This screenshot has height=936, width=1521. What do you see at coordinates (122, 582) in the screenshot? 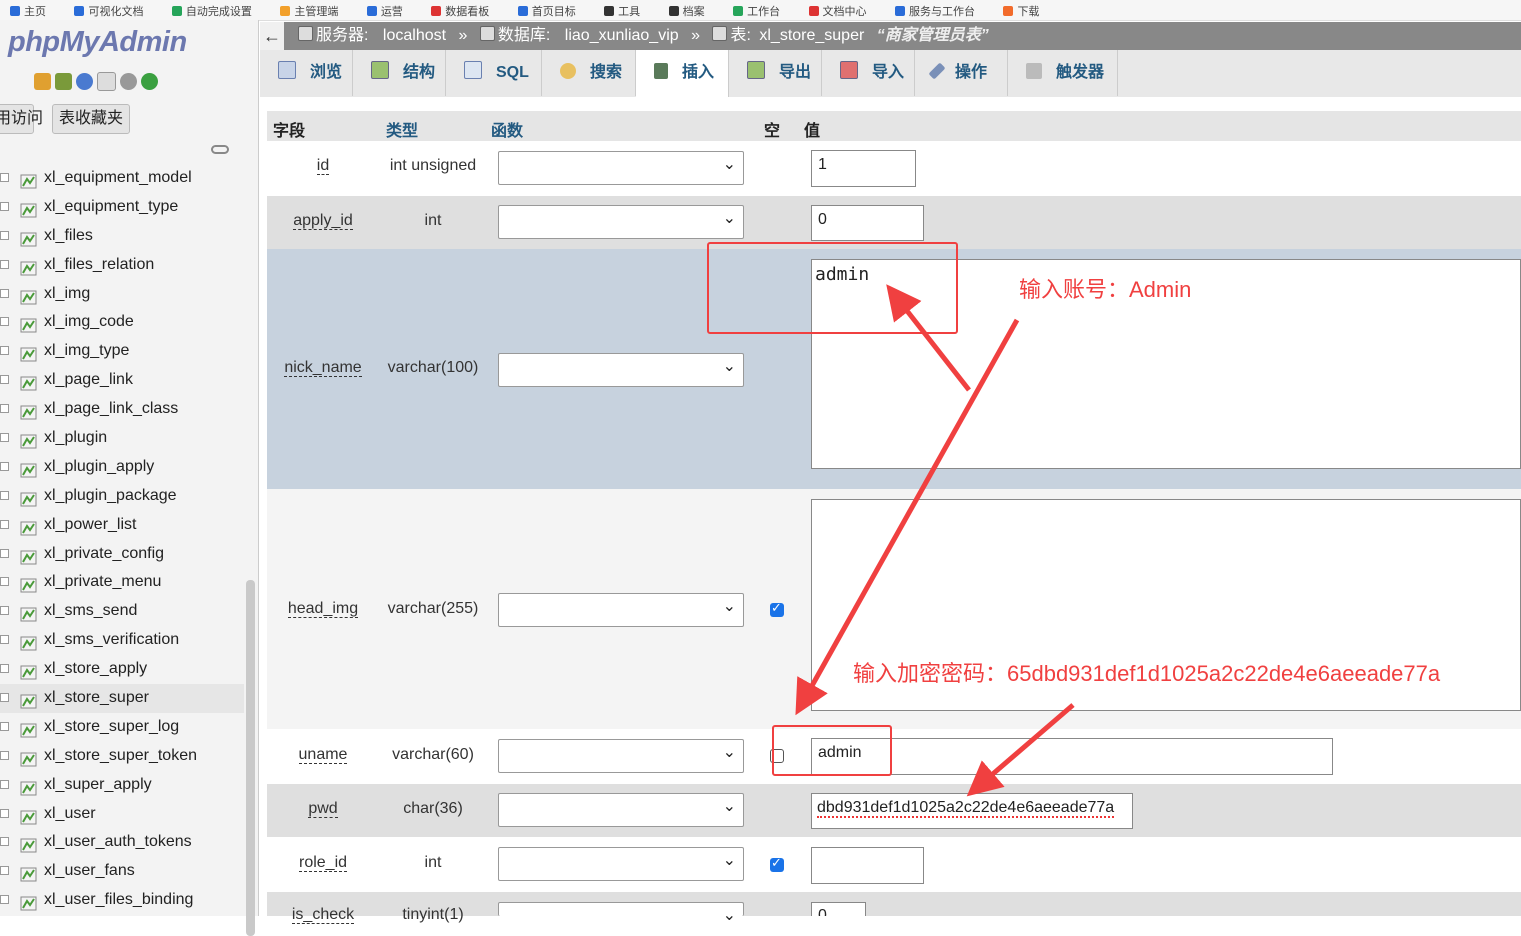
I see `sidebar-table-item: xl_private_menu` at bounding box center [122, 582].